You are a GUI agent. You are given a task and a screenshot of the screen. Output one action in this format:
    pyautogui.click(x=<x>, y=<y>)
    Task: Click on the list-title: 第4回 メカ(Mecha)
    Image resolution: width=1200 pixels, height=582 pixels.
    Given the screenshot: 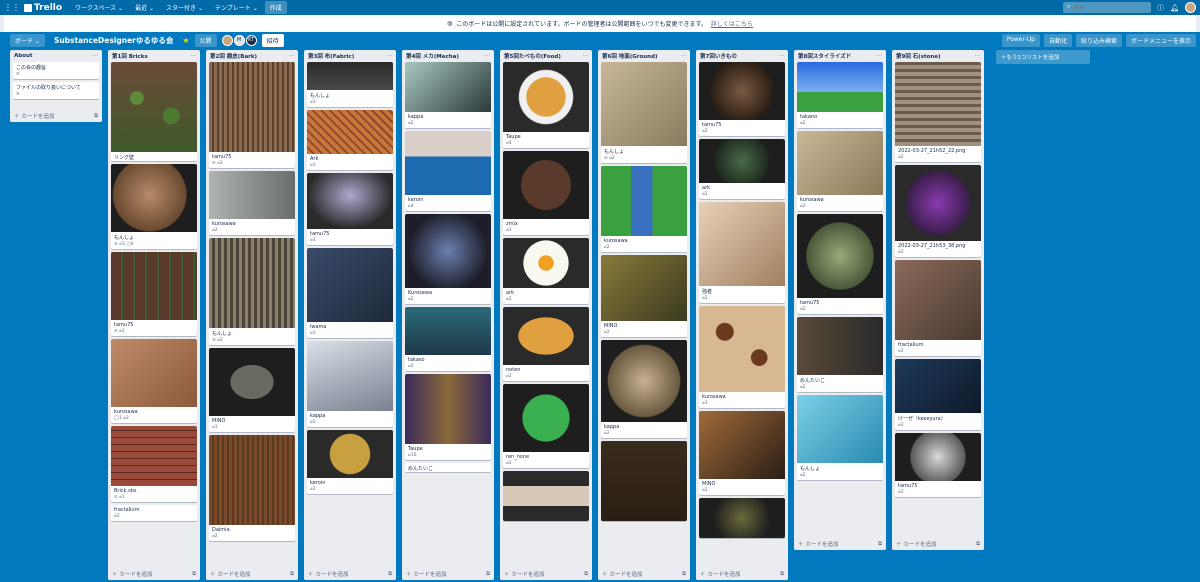 What is the action you would take?
    pyautogui.click(x=432, y=56)
    